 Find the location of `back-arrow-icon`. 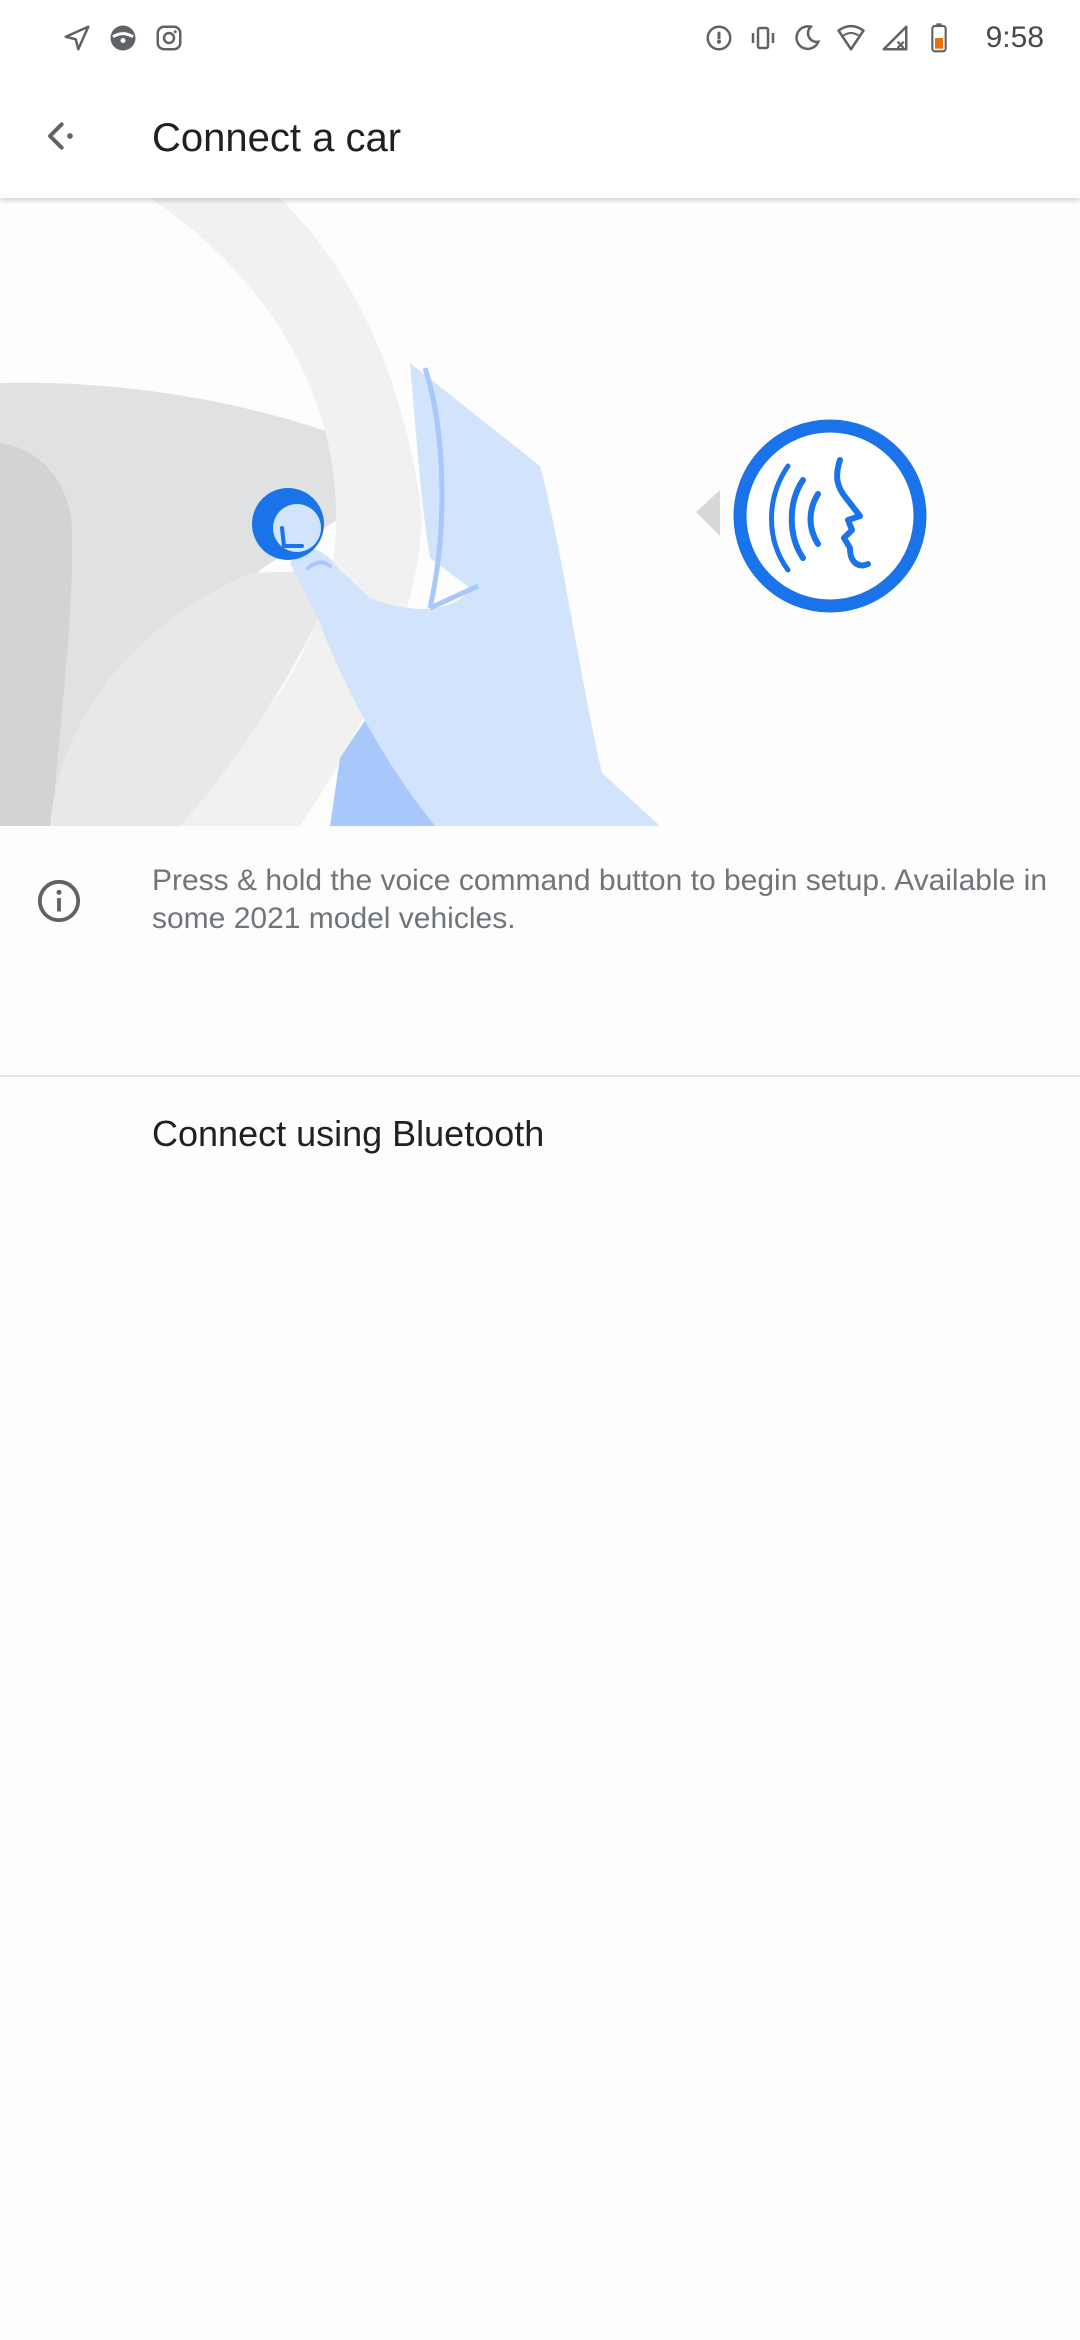

back-arrow-icon is located at coordinates (60, 136).